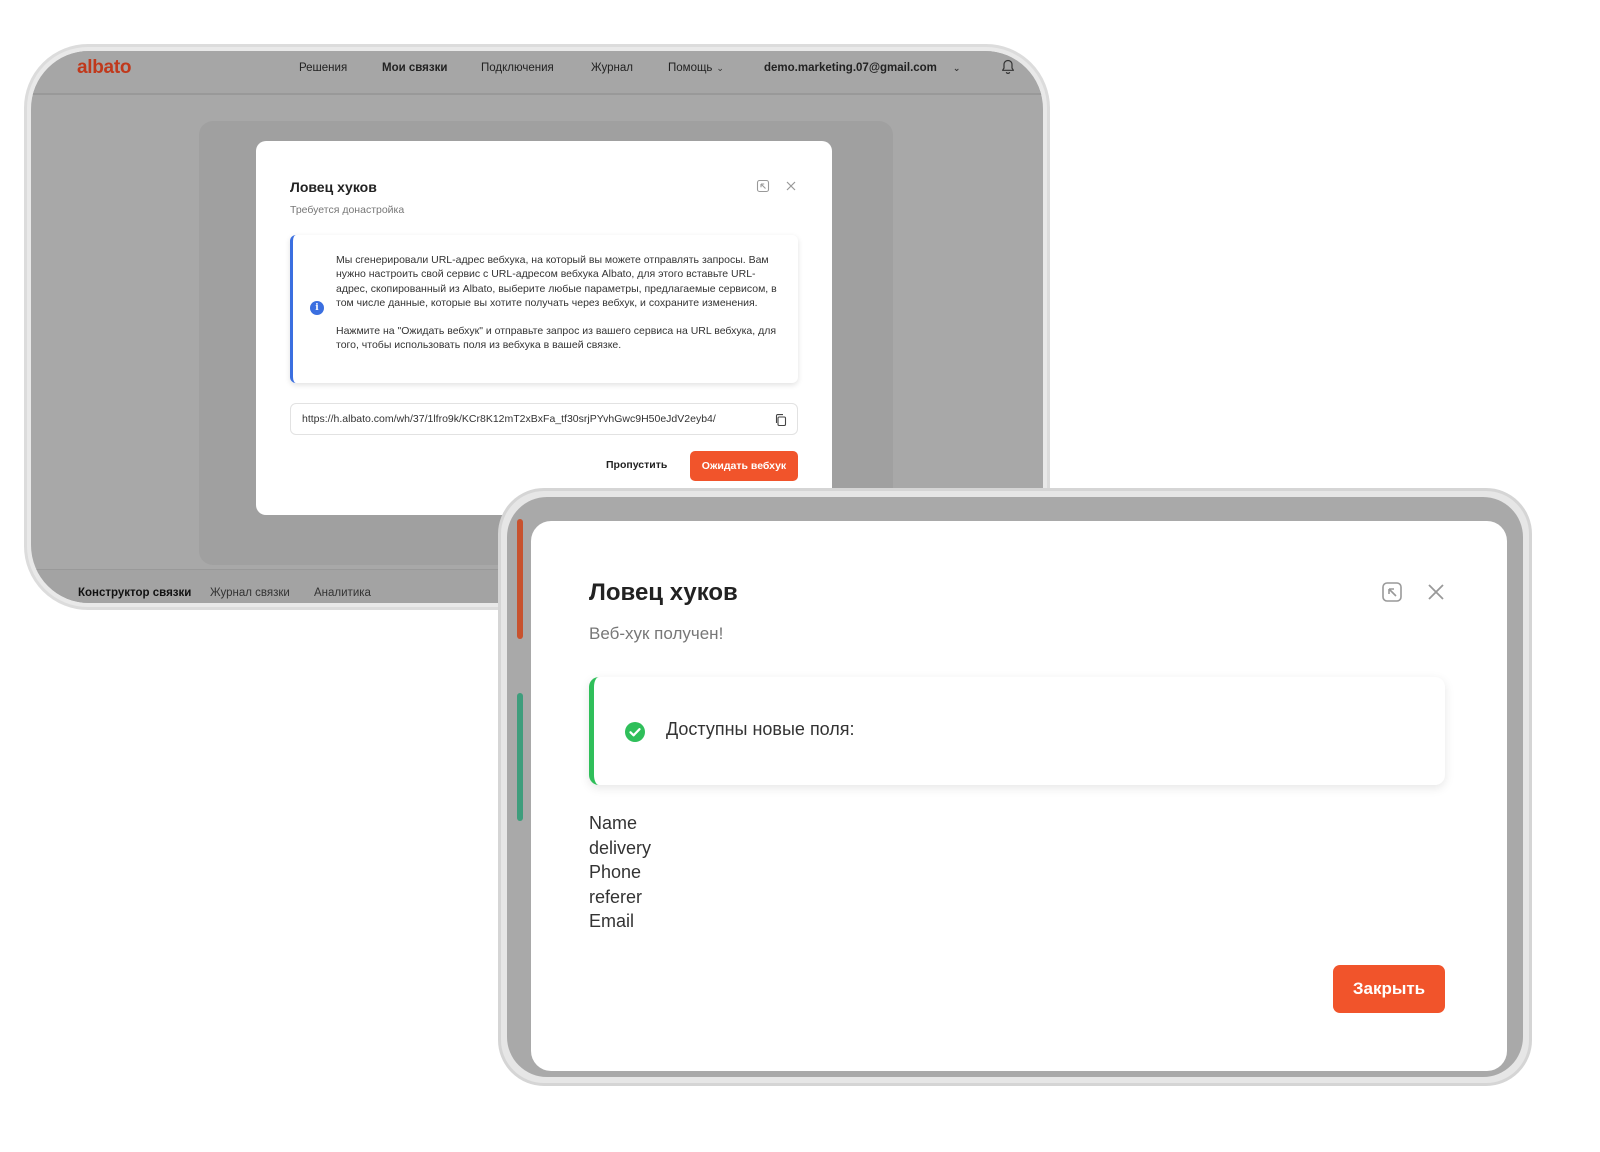  Describe the element at coordinates (134, 593) in the screenshot. I see `tab-bundle-builder: Конструктор связки` at that location.